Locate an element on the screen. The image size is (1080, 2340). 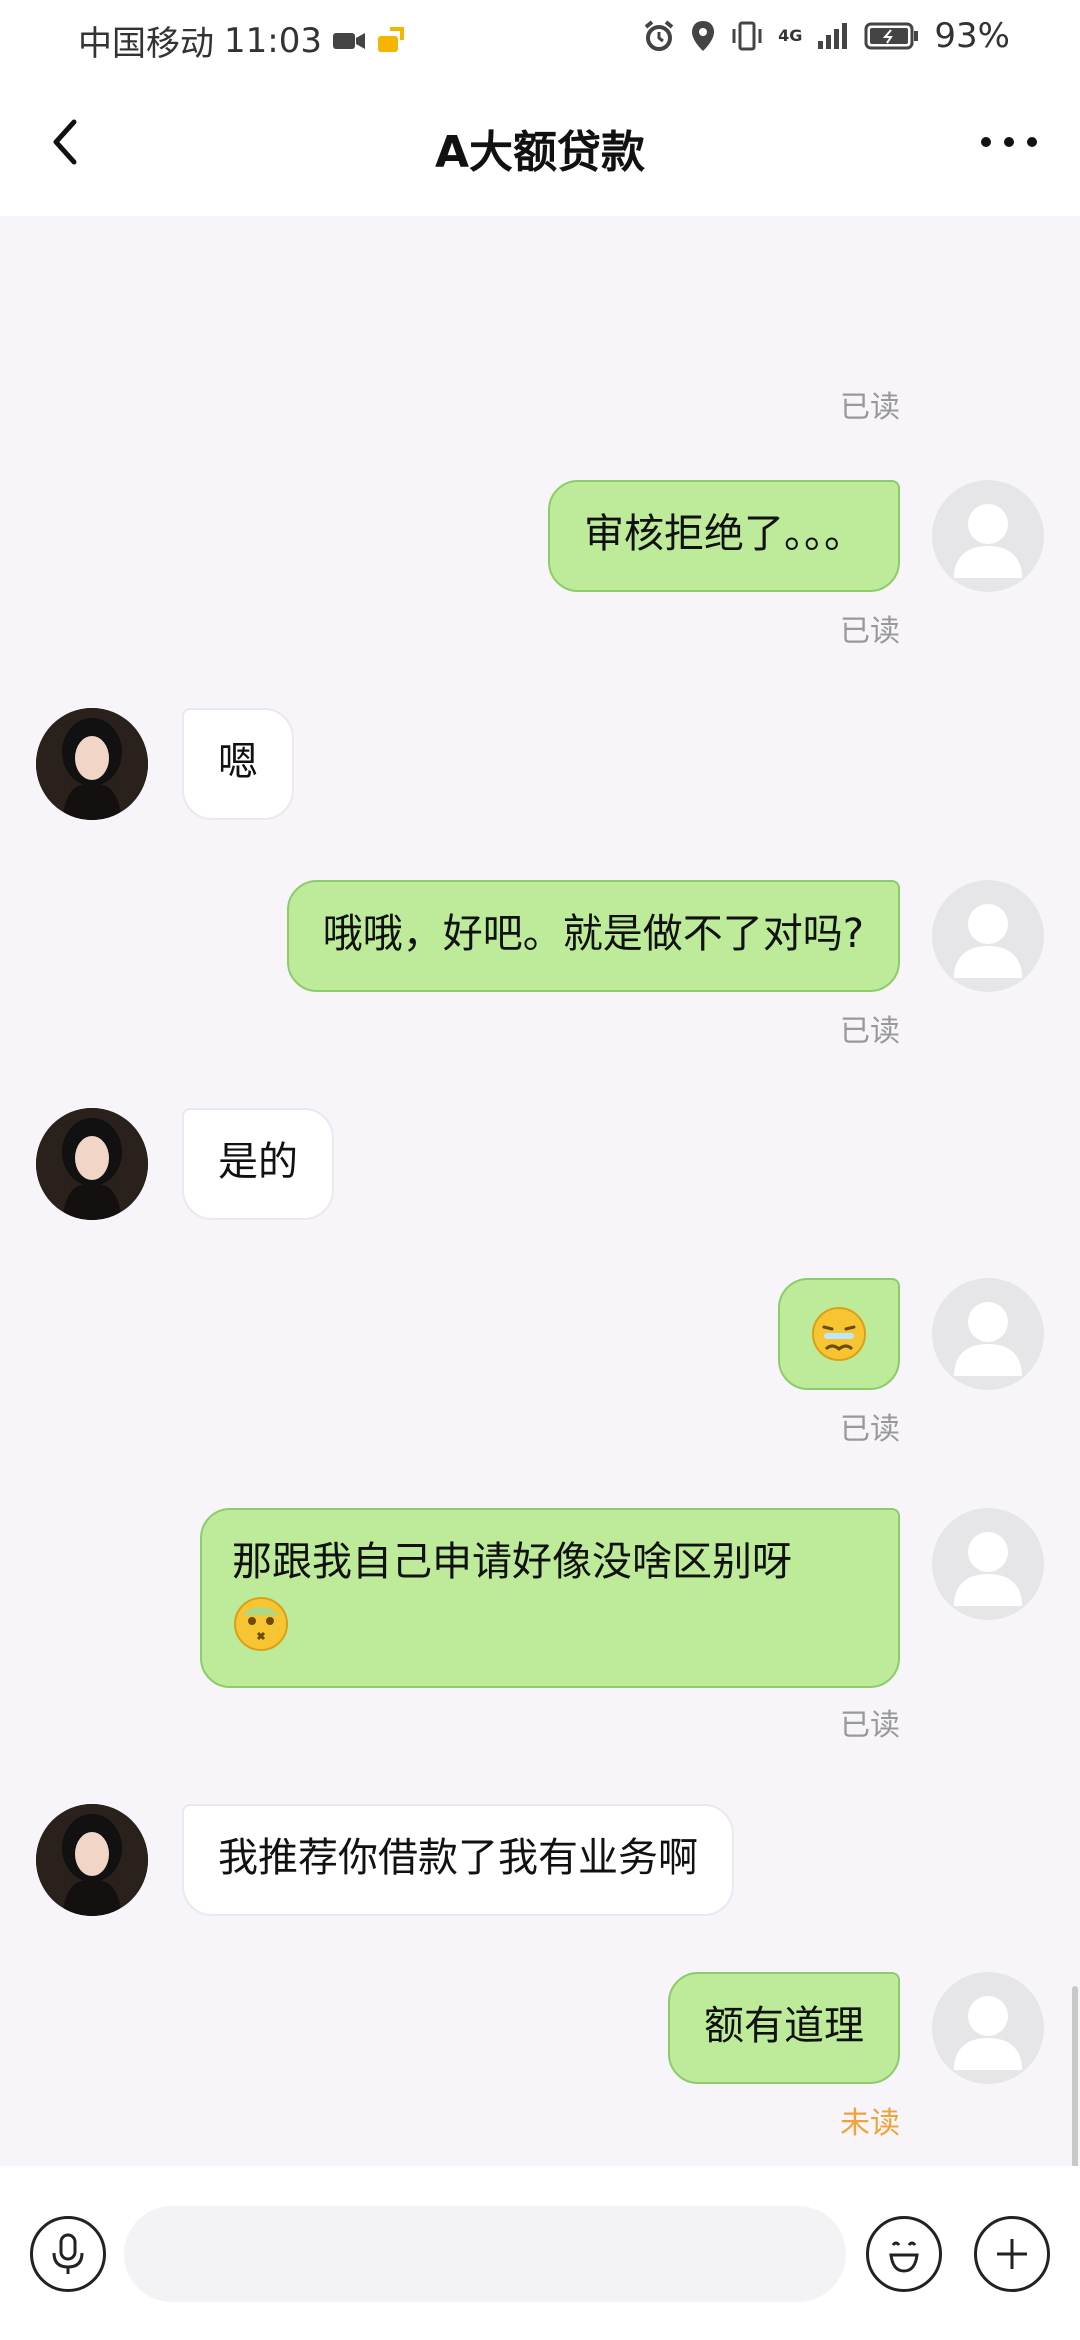
clock: 11:03 is located at coordinates (273, 40).